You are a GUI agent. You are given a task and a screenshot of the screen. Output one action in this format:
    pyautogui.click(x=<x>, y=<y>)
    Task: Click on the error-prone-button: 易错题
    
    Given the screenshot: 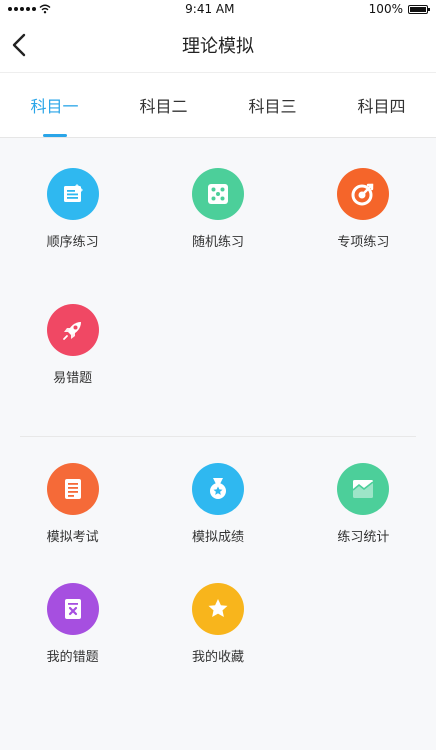 What is the action you would take?
    pyautogui.click(x=72, y=345)
    